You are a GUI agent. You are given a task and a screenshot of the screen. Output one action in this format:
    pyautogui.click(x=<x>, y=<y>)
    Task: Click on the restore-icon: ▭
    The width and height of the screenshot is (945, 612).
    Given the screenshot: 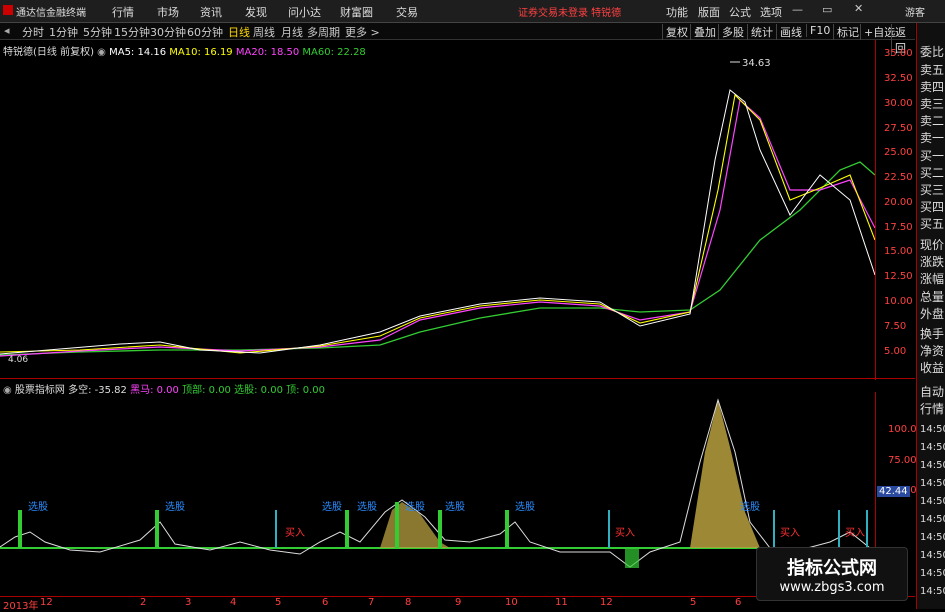 What is the action you would take?
    pyautogui.click(x=827, y=9)
    